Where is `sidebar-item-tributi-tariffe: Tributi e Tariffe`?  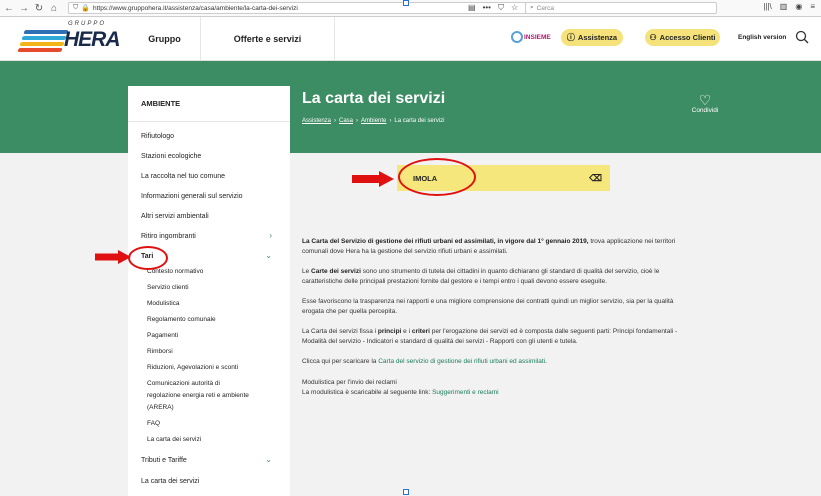
sidebar-item-tributi-tariffe: Tributi e Tariffe is located at coordinates (164, 460).